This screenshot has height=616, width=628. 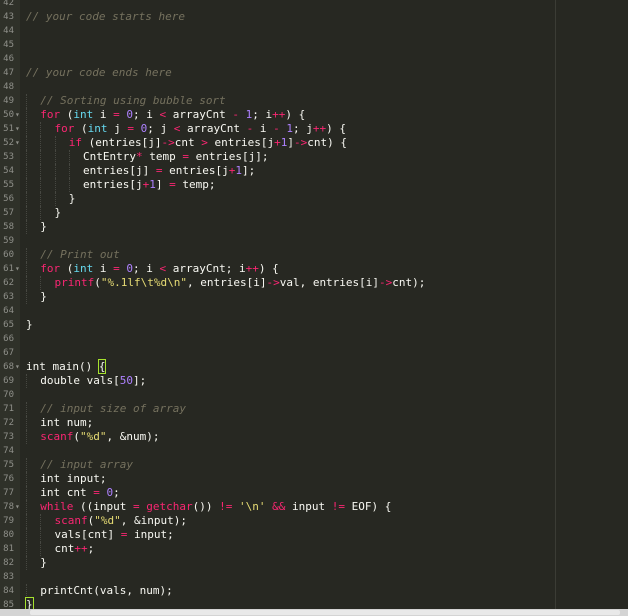 I want to click on code-text: vals[cnt] = input;, so click(x=100, y=535).